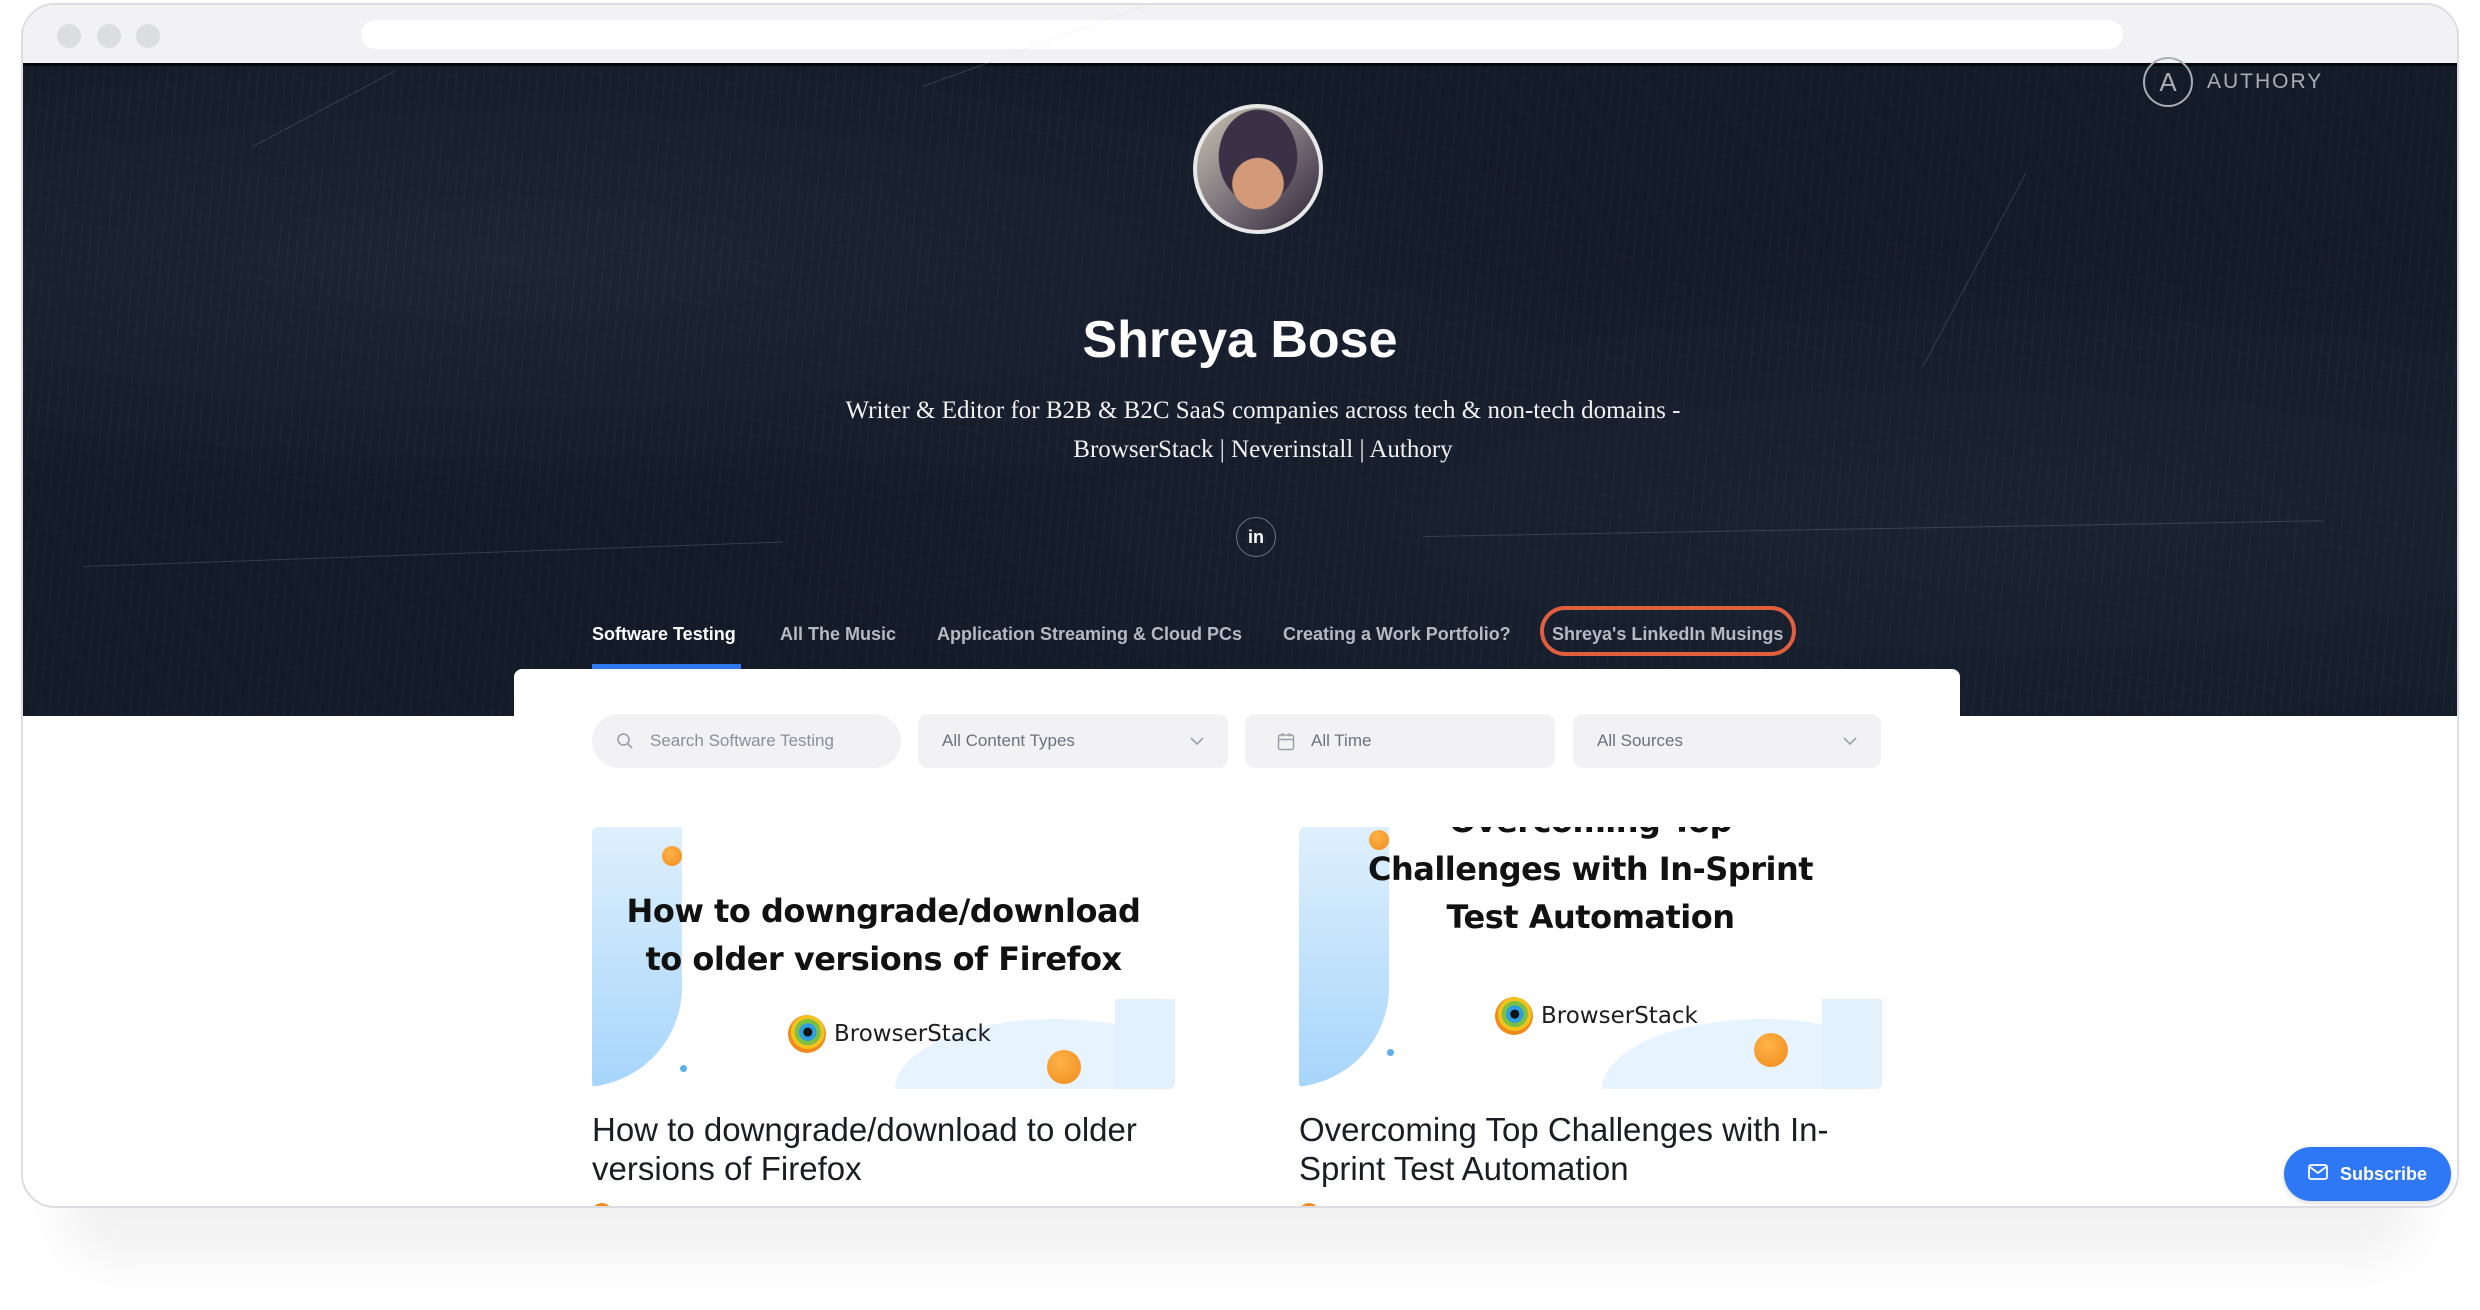  What do you see at coordinates (148, 36) in the screenshot?
I see `maximize-window-button` at bounding box center [148, 36].